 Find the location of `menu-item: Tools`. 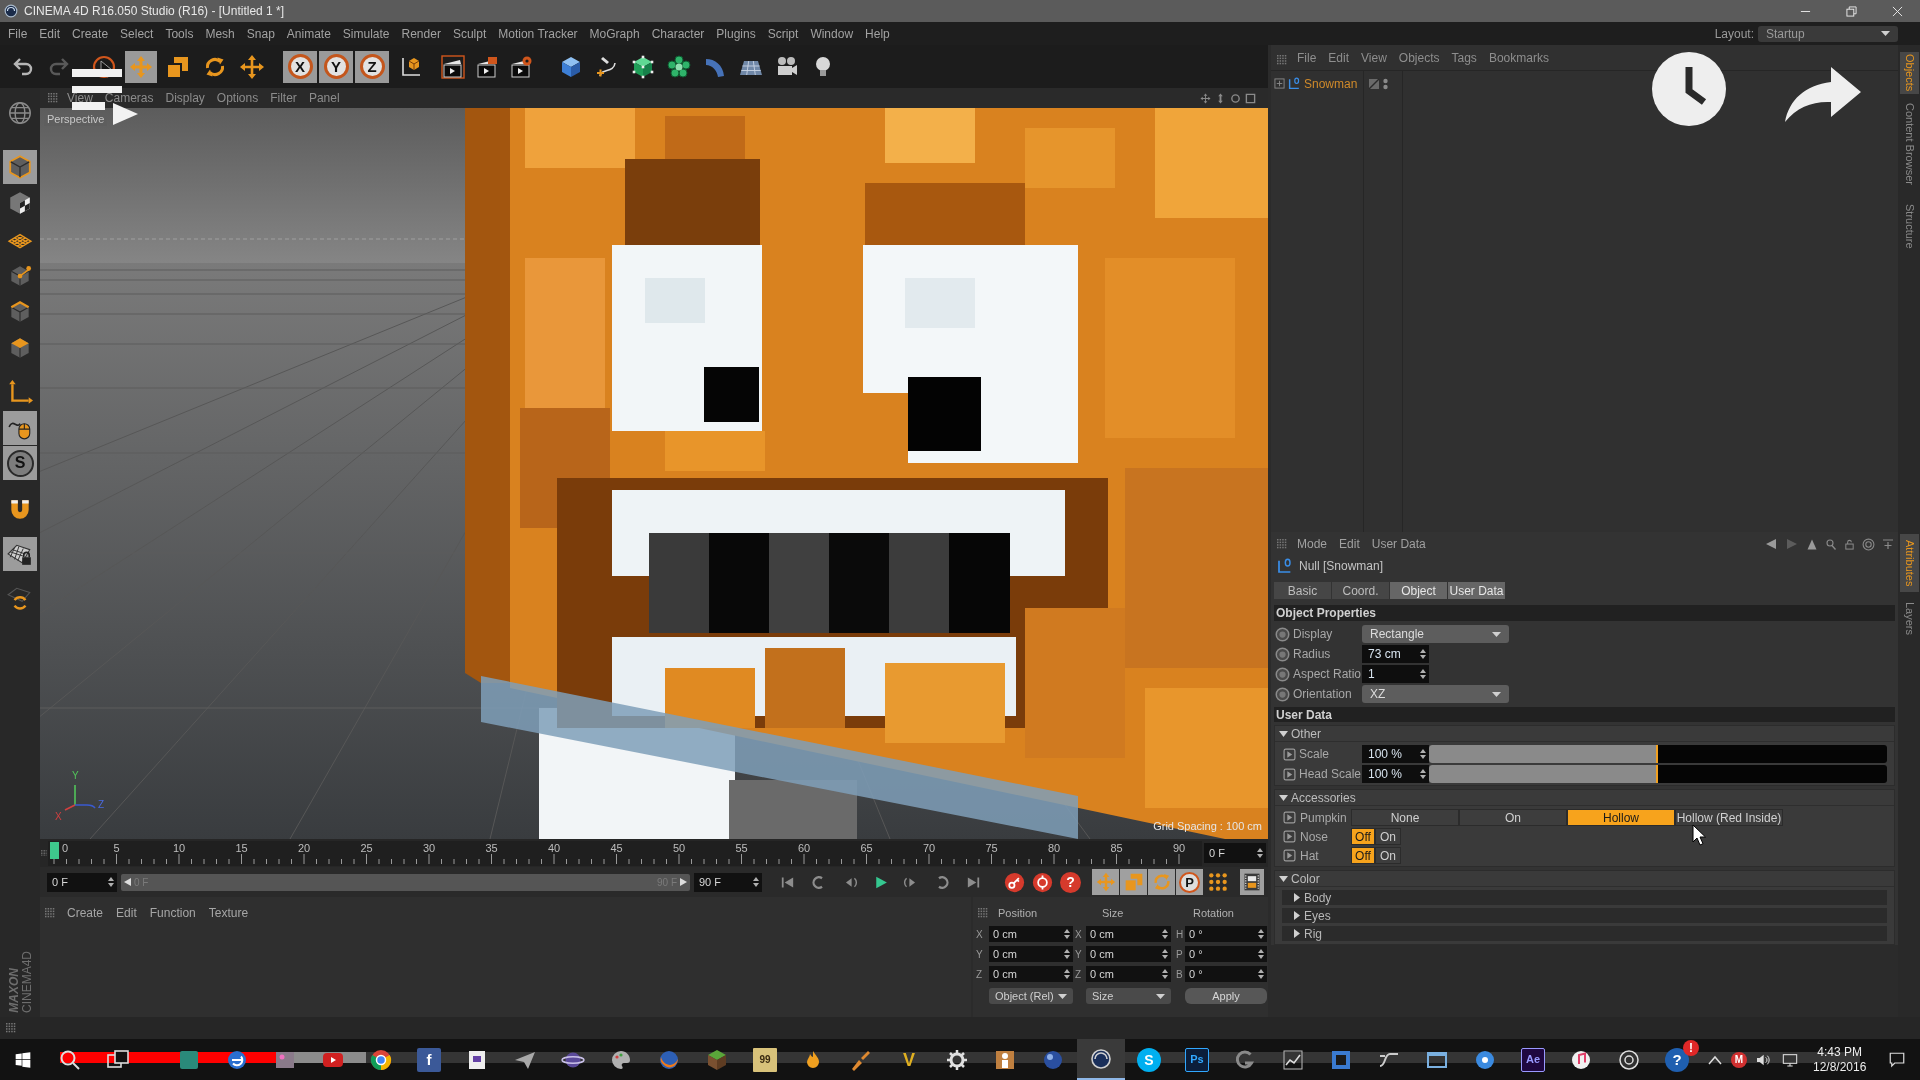

menu-item: Tools is located at coordinates (179, 33).